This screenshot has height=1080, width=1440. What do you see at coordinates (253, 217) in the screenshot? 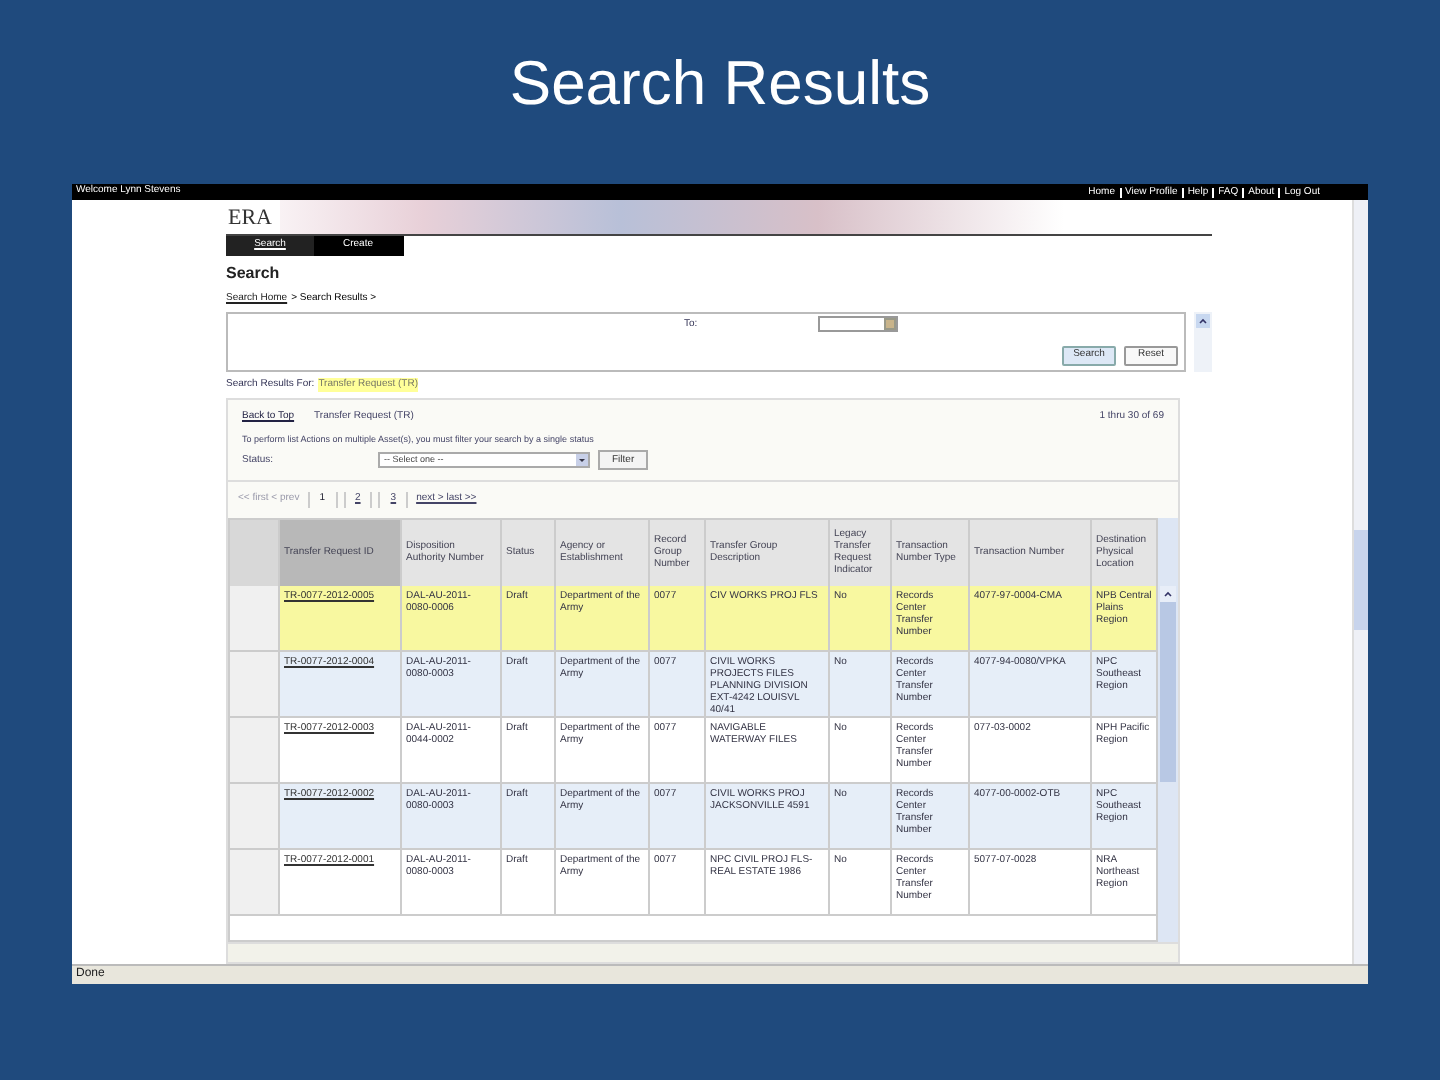
I see `logo: ERA` at bounding box center [253, 217].